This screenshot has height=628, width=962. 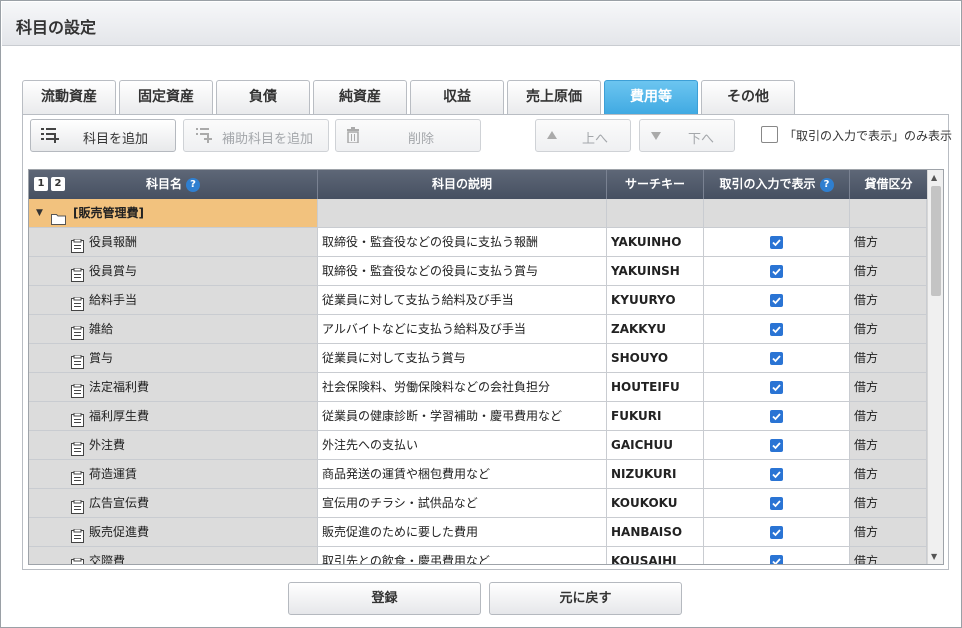 I want to click on table-row: 荷造運賃 商品発送の運賃や梱包費用など NIZUKURI 借方, so click(x=478, y=474).